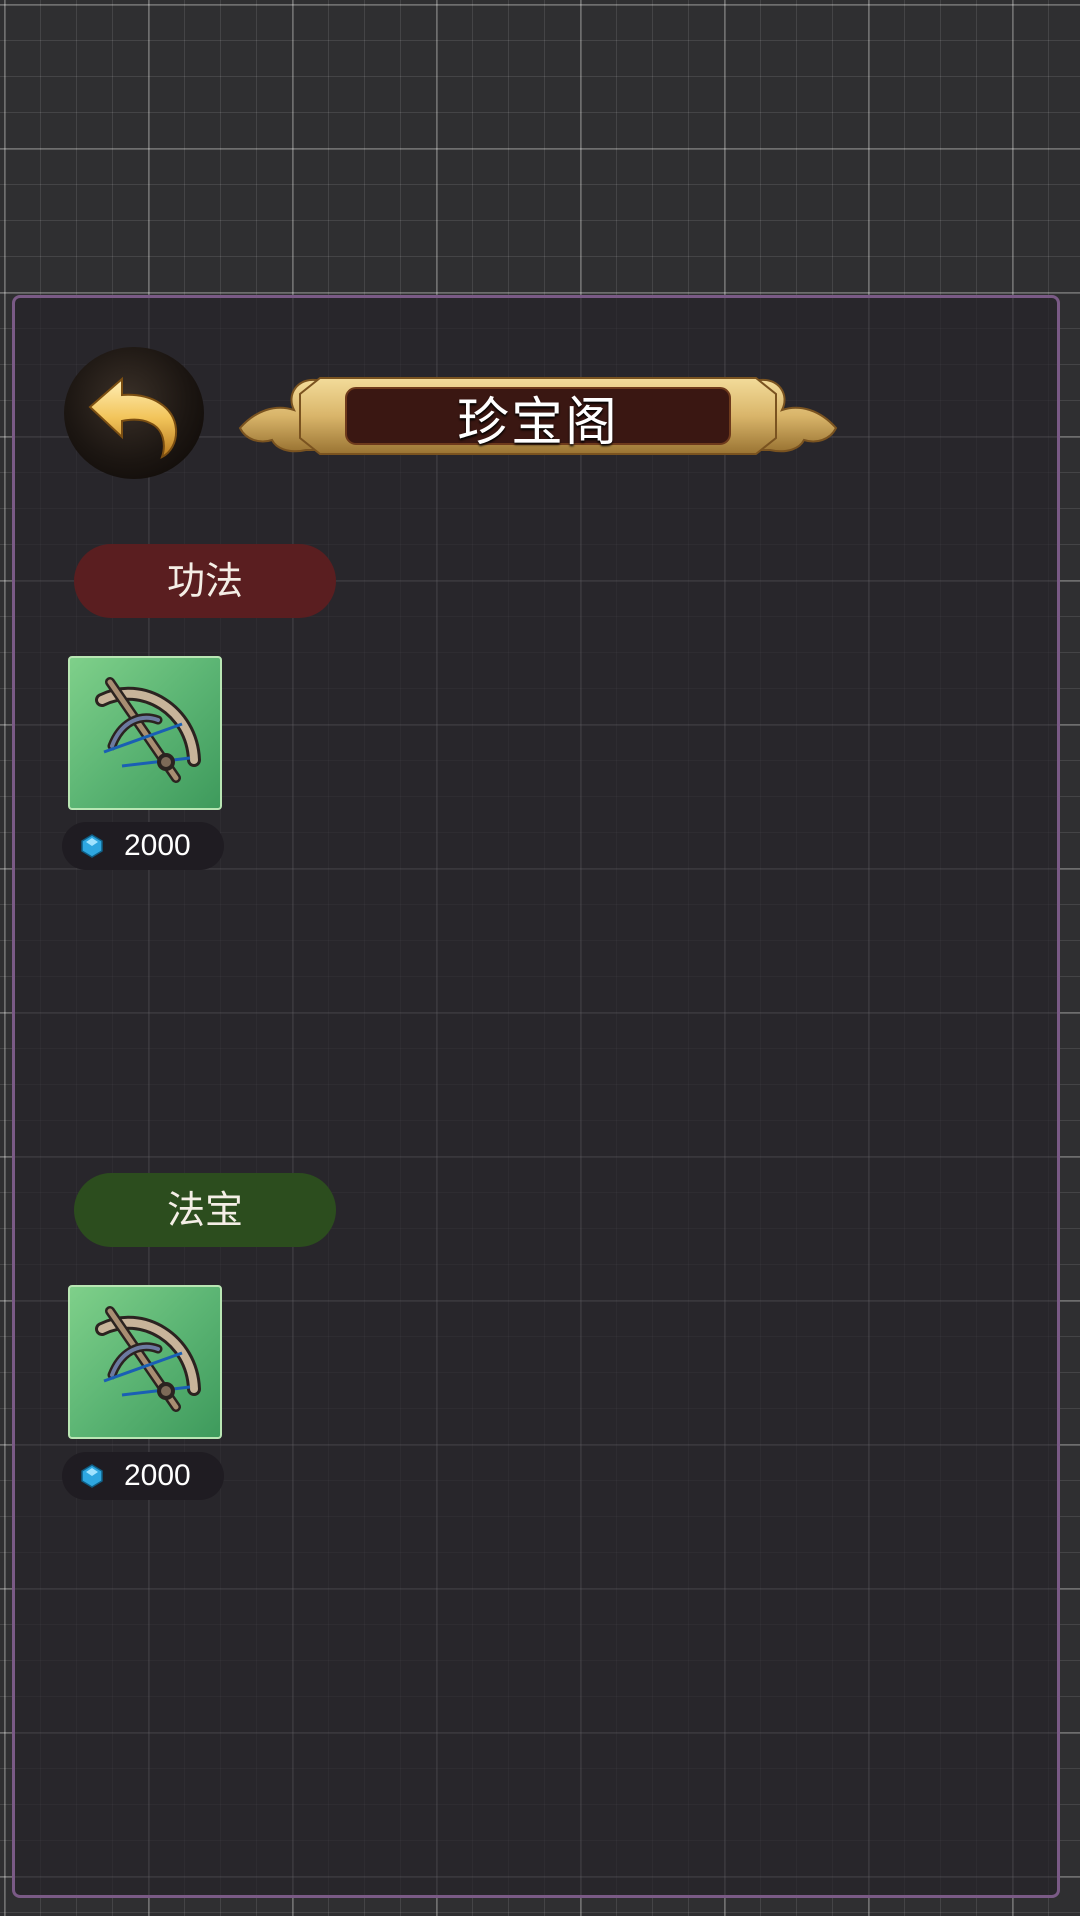  I want to click on title-banner: 珍宝阁, so click(538, 414).